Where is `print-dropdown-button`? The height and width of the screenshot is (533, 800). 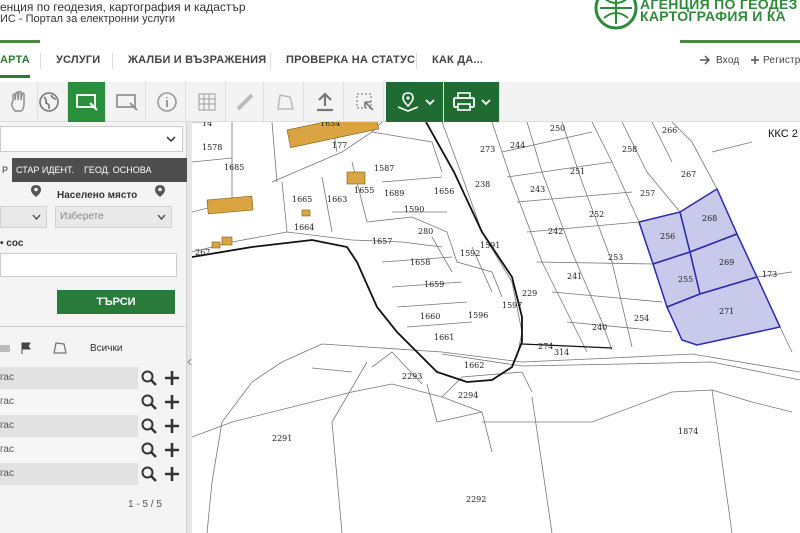
print-dropdown-button is located at coordinates (472, 102).